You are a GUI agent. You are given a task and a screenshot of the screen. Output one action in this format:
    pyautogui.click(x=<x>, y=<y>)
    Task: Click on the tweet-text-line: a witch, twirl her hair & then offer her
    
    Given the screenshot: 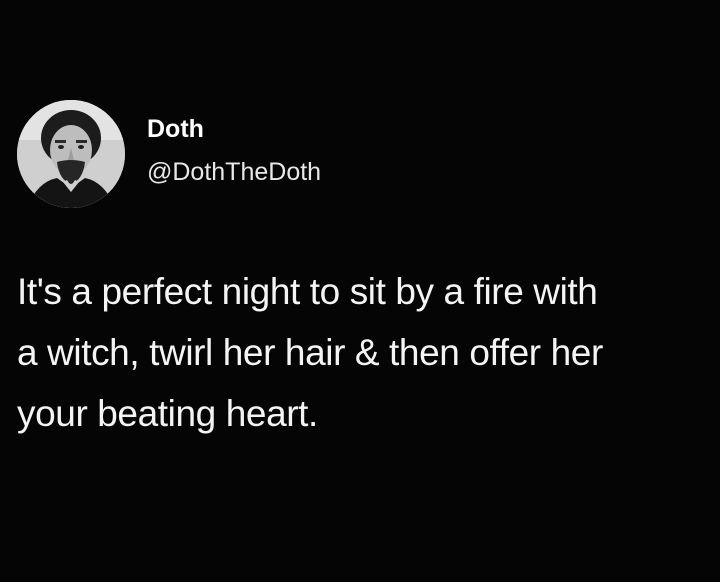 What is the action you would take?
    pyautogui.click(x=310, y=352)
    